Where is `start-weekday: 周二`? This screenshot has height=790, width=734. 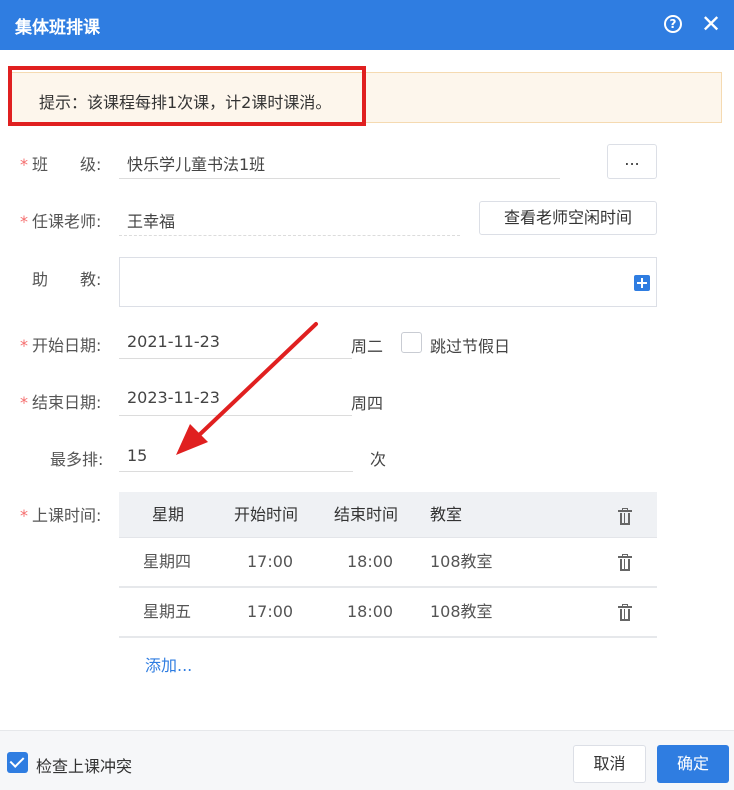
start-weekday: 周二 is located at coordinates (367, 346).